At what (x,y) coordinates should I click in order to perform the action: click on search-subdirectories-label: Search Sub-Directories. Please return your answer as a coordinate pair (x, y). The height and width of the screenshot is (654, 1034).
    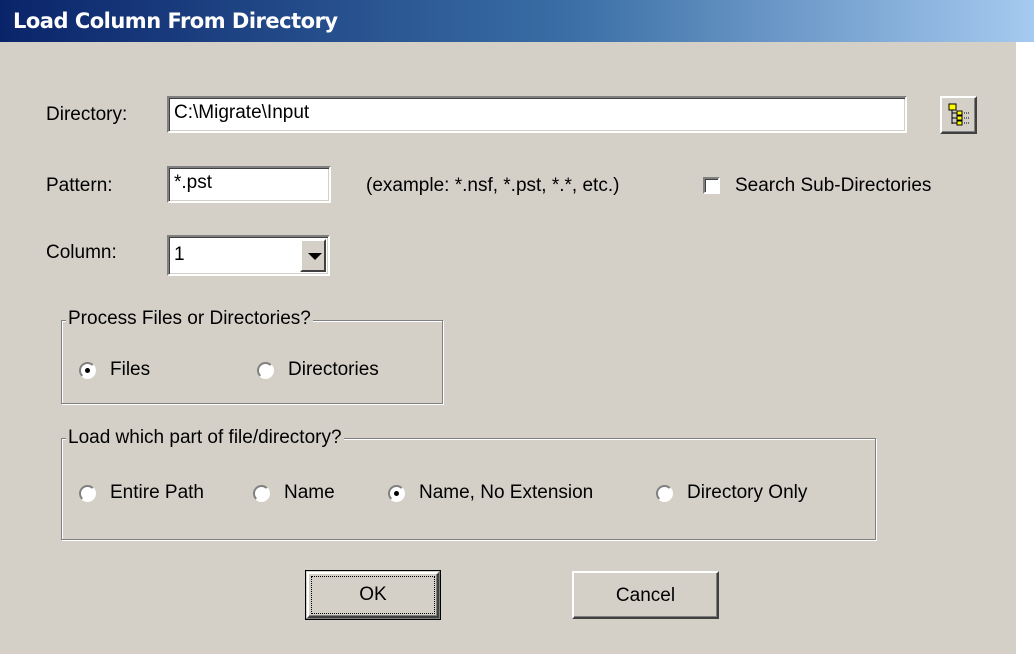
    Looking at the image, I should click on (833, 186).